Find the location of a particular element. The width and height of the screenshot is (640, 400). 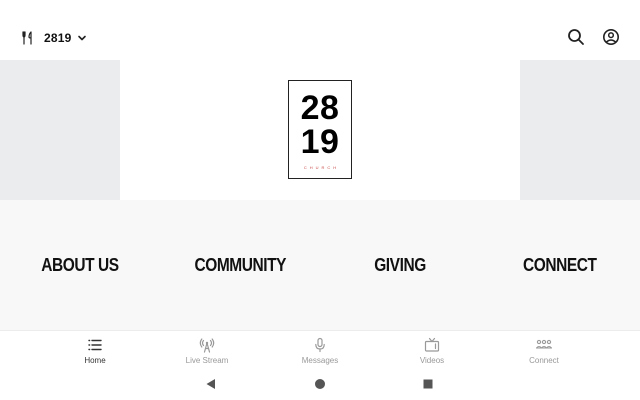

tv-icon is located at coordinates (432, 344).